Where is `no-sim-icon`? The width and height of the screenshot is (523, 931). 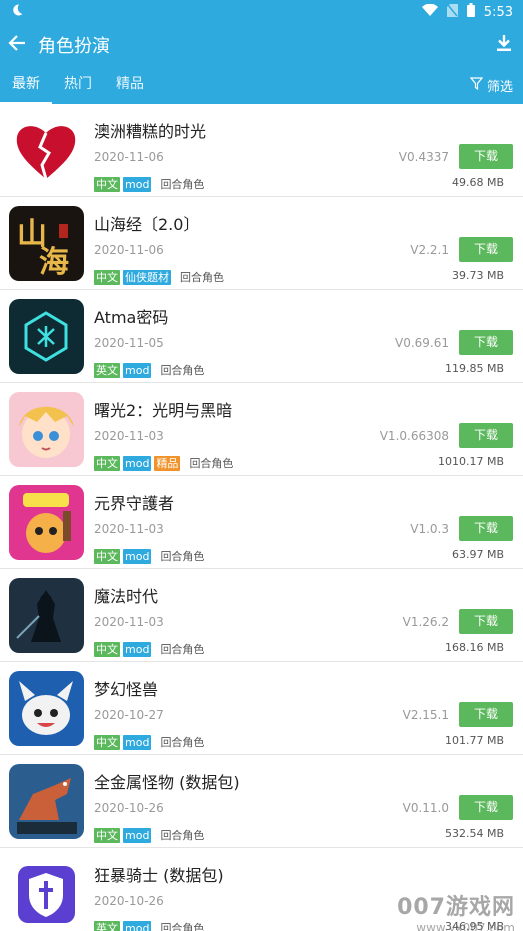
no-sim-icon is located at coordinates (452, 12).